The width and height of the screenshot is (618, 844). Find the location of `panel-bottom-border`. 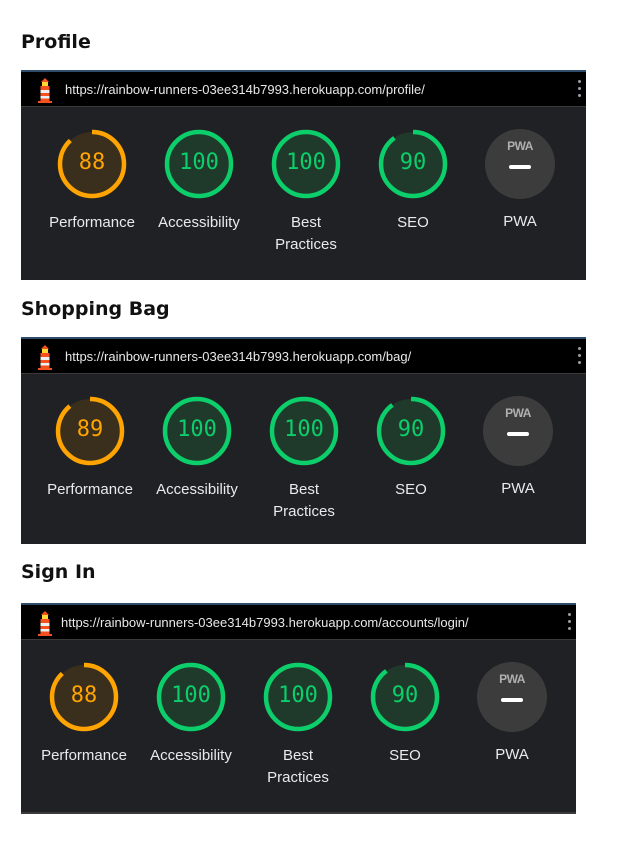

panel-bottom-border is located at coordinates (298, 813).